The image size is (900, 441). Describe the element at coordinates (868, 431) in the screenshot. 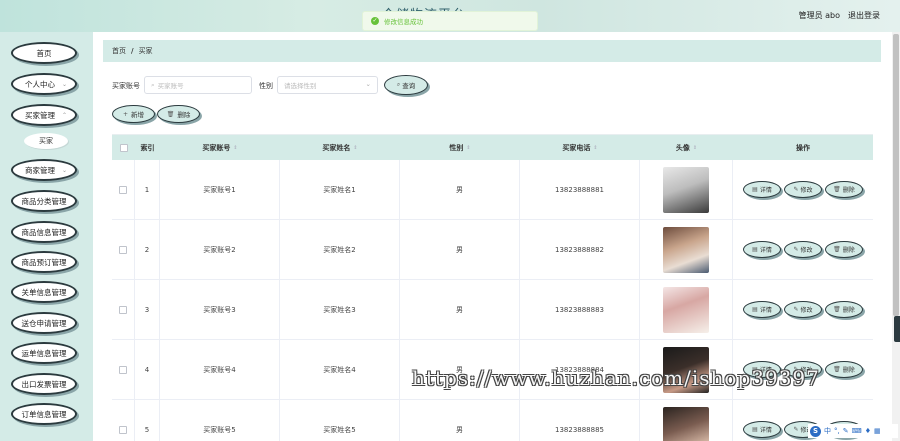

I see `ime-shirt-icon: ♦` at that location.